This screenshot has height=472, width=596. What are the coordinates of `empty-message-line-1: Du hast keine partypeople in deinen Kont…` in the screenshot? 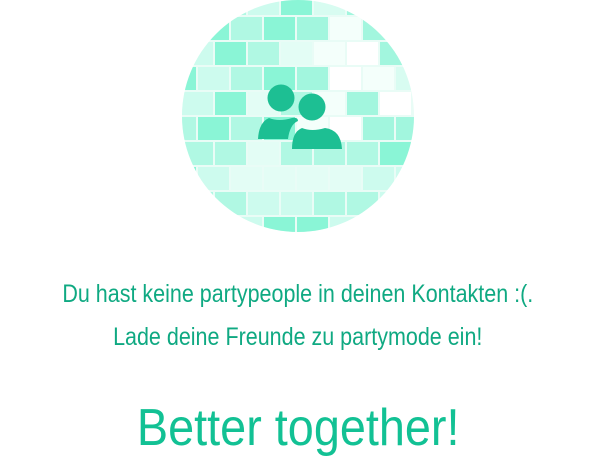 It's located at (298, 294).